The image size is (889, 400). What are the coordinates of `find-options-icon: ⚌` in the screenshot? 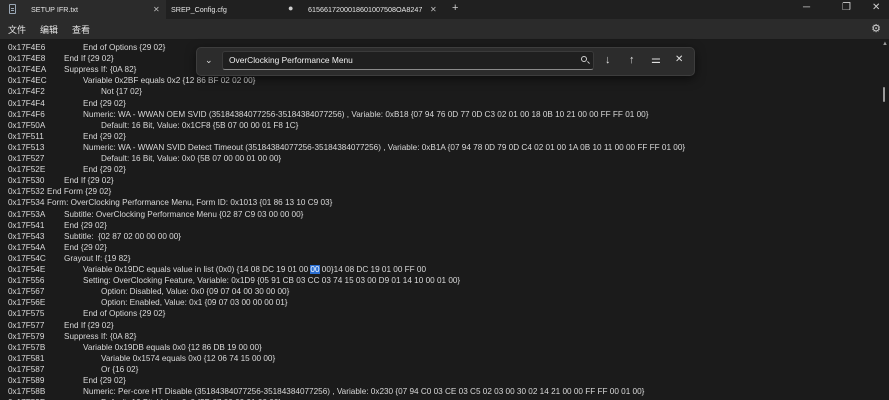 It's located at (656, 60).